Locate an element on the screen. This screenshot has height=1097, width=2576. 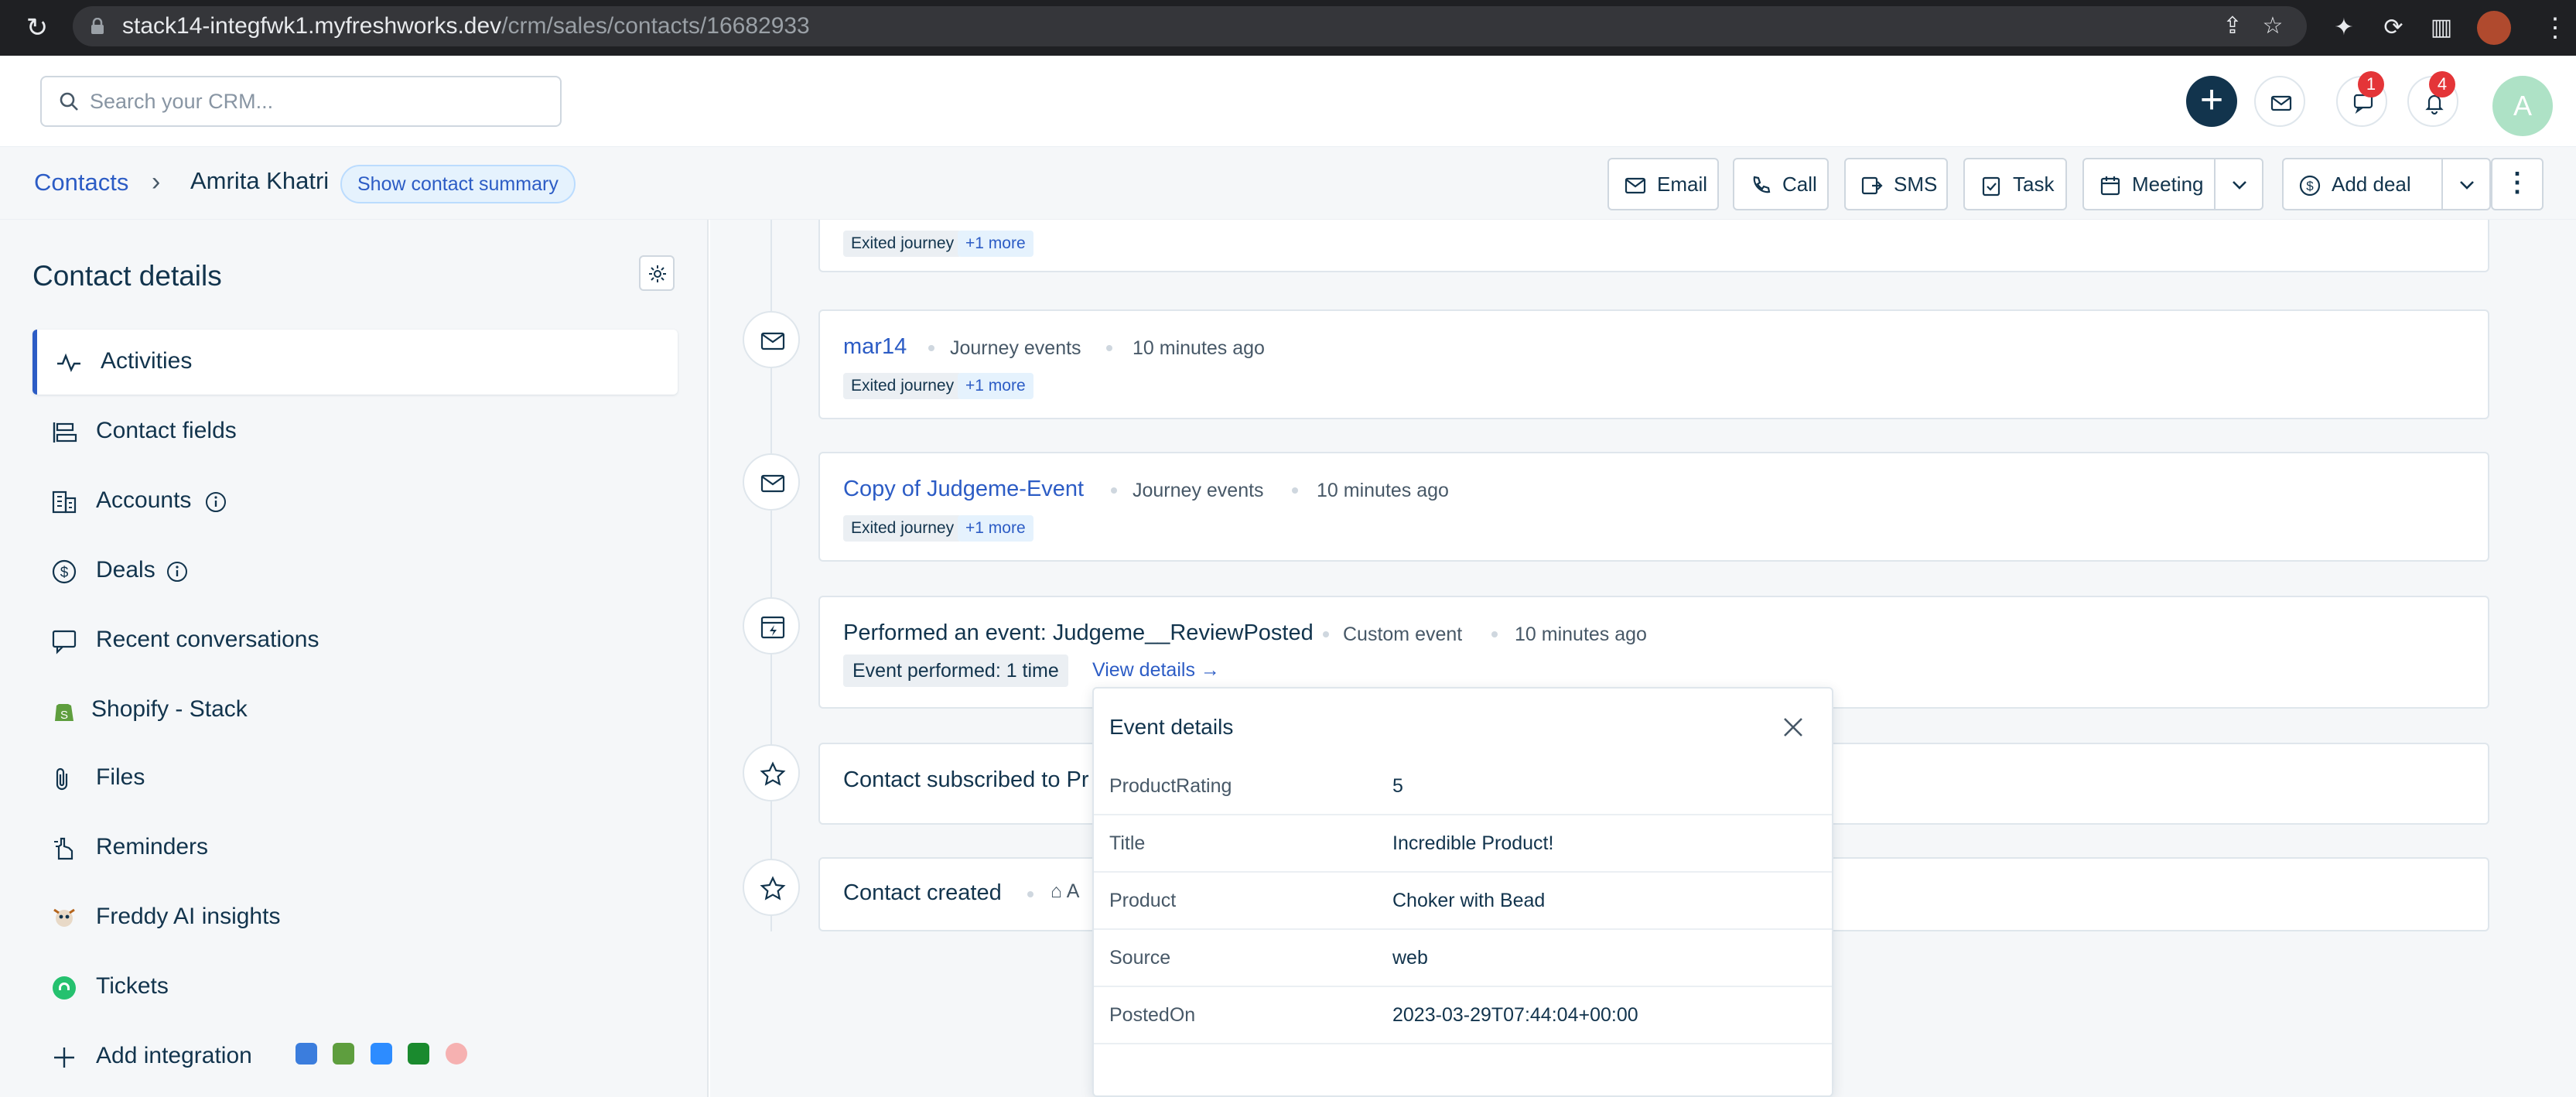
chevron-right-icon: › is located at coordinates (156, 182).